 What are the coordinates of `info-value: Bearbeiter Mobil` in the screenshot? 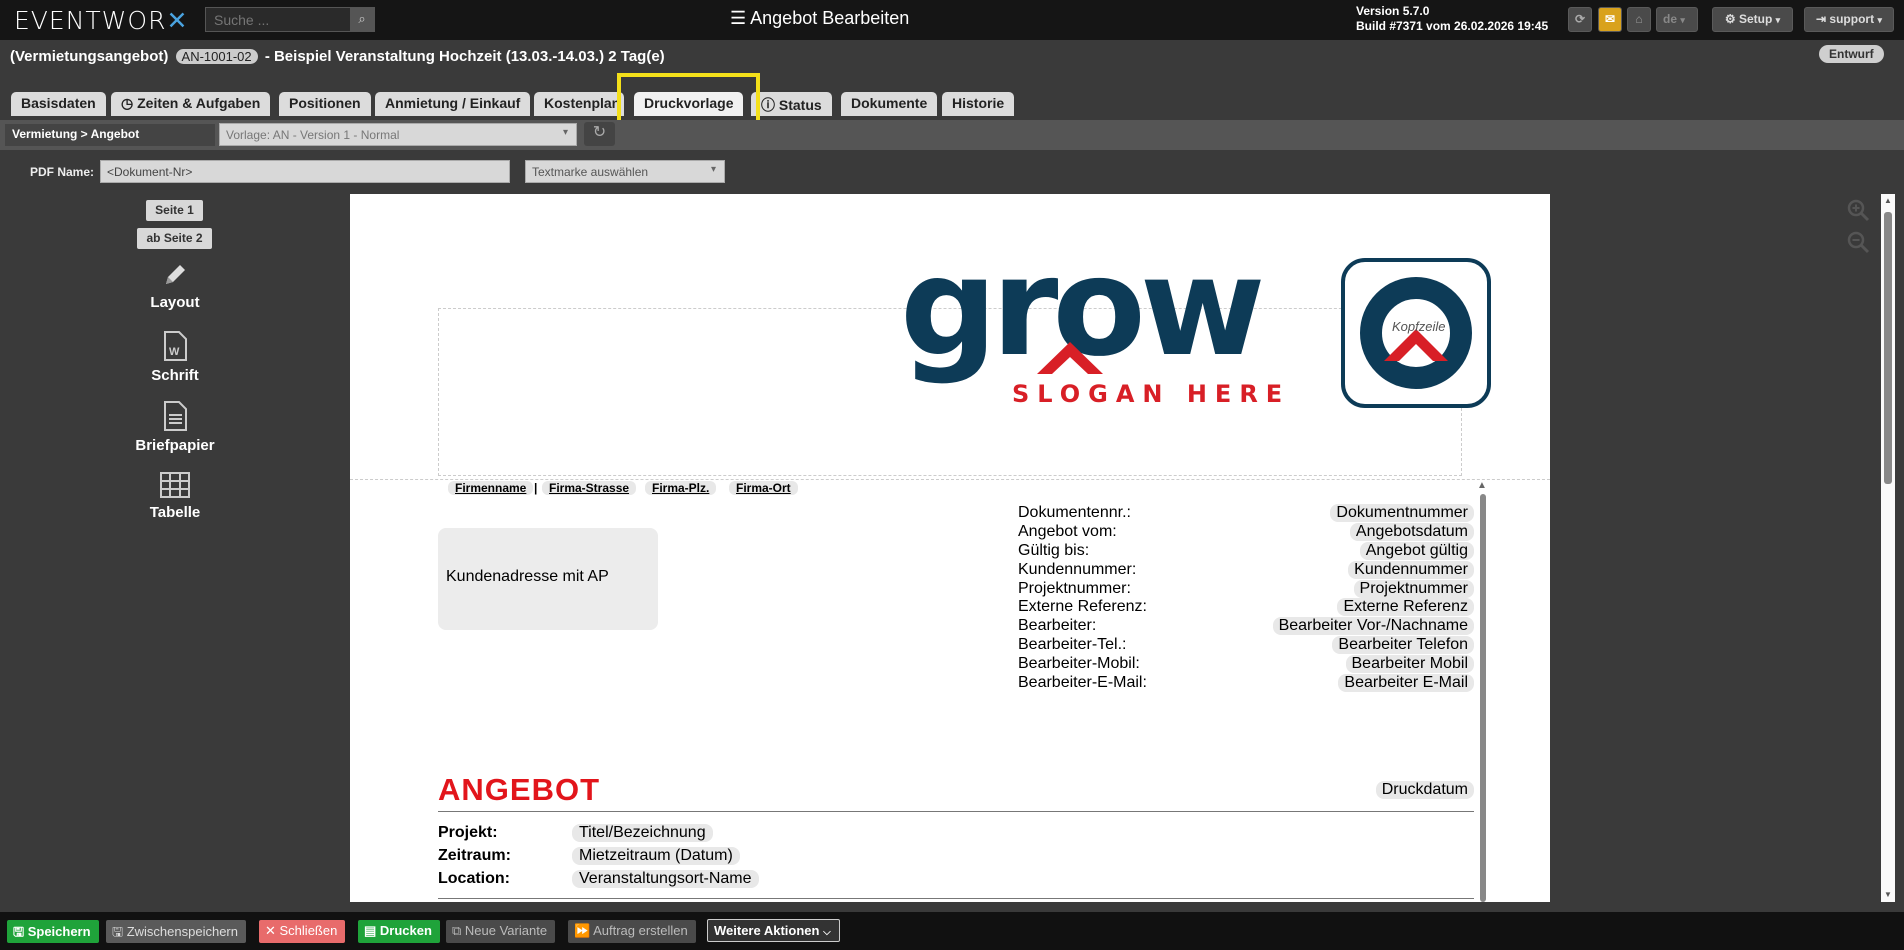 It's located at (1409, 664).